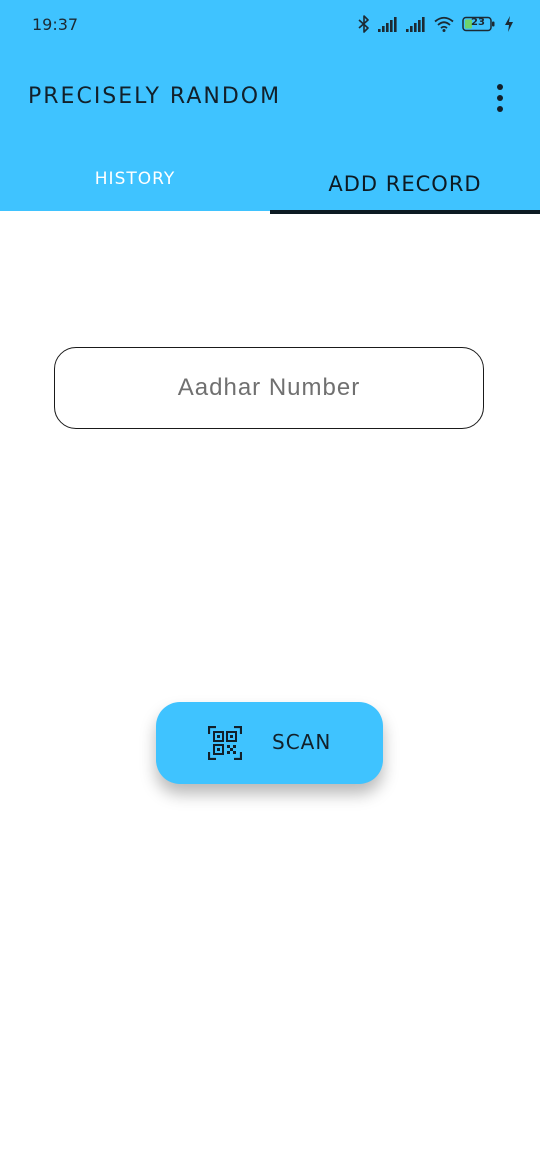 This screenshot has height=1170, width=540. I want to click on tab-history: History, so click(135, 181).